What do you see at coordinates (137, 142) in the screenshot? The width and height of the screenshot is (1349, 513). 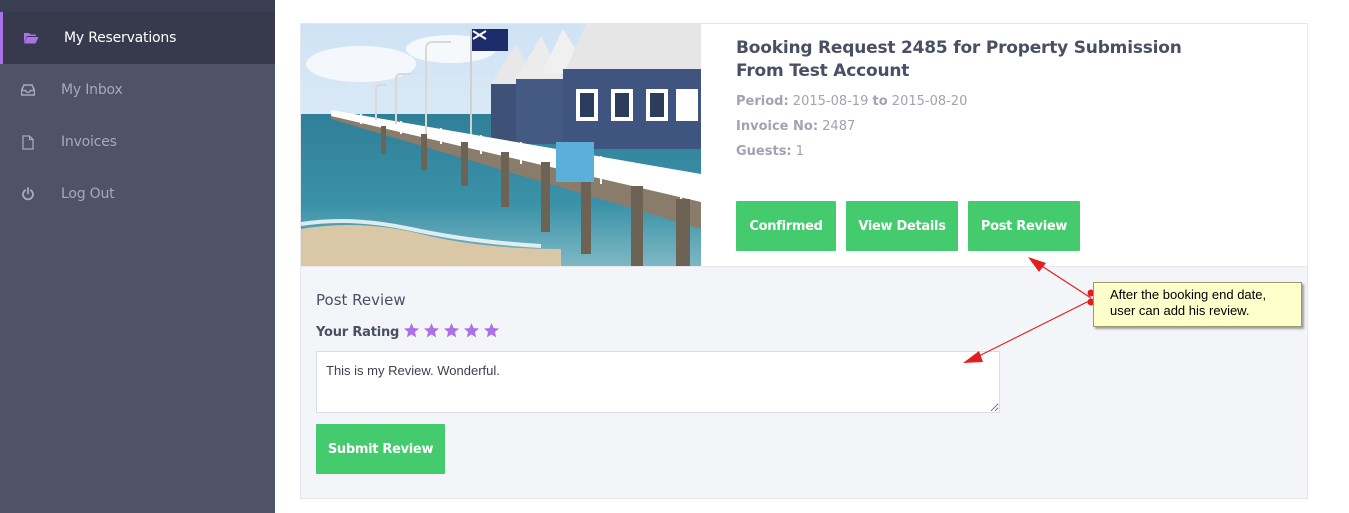 I see `sidebar-item-invoices: Invoices` at bounding box center [137, 142].